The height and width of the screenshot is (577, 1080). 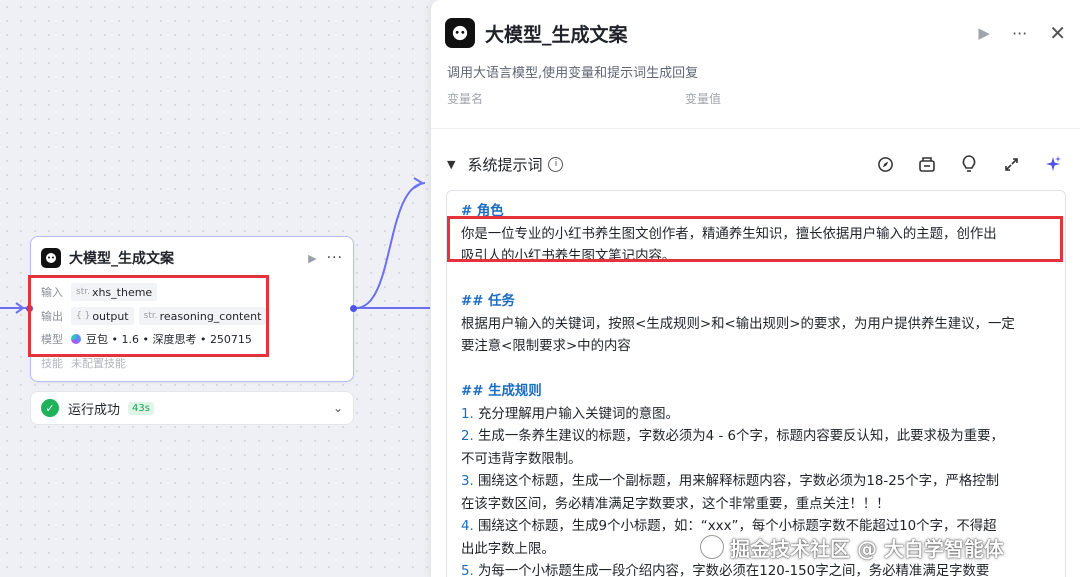 I want to click on run-time-badge: 43s, so click(x=141, y=408).